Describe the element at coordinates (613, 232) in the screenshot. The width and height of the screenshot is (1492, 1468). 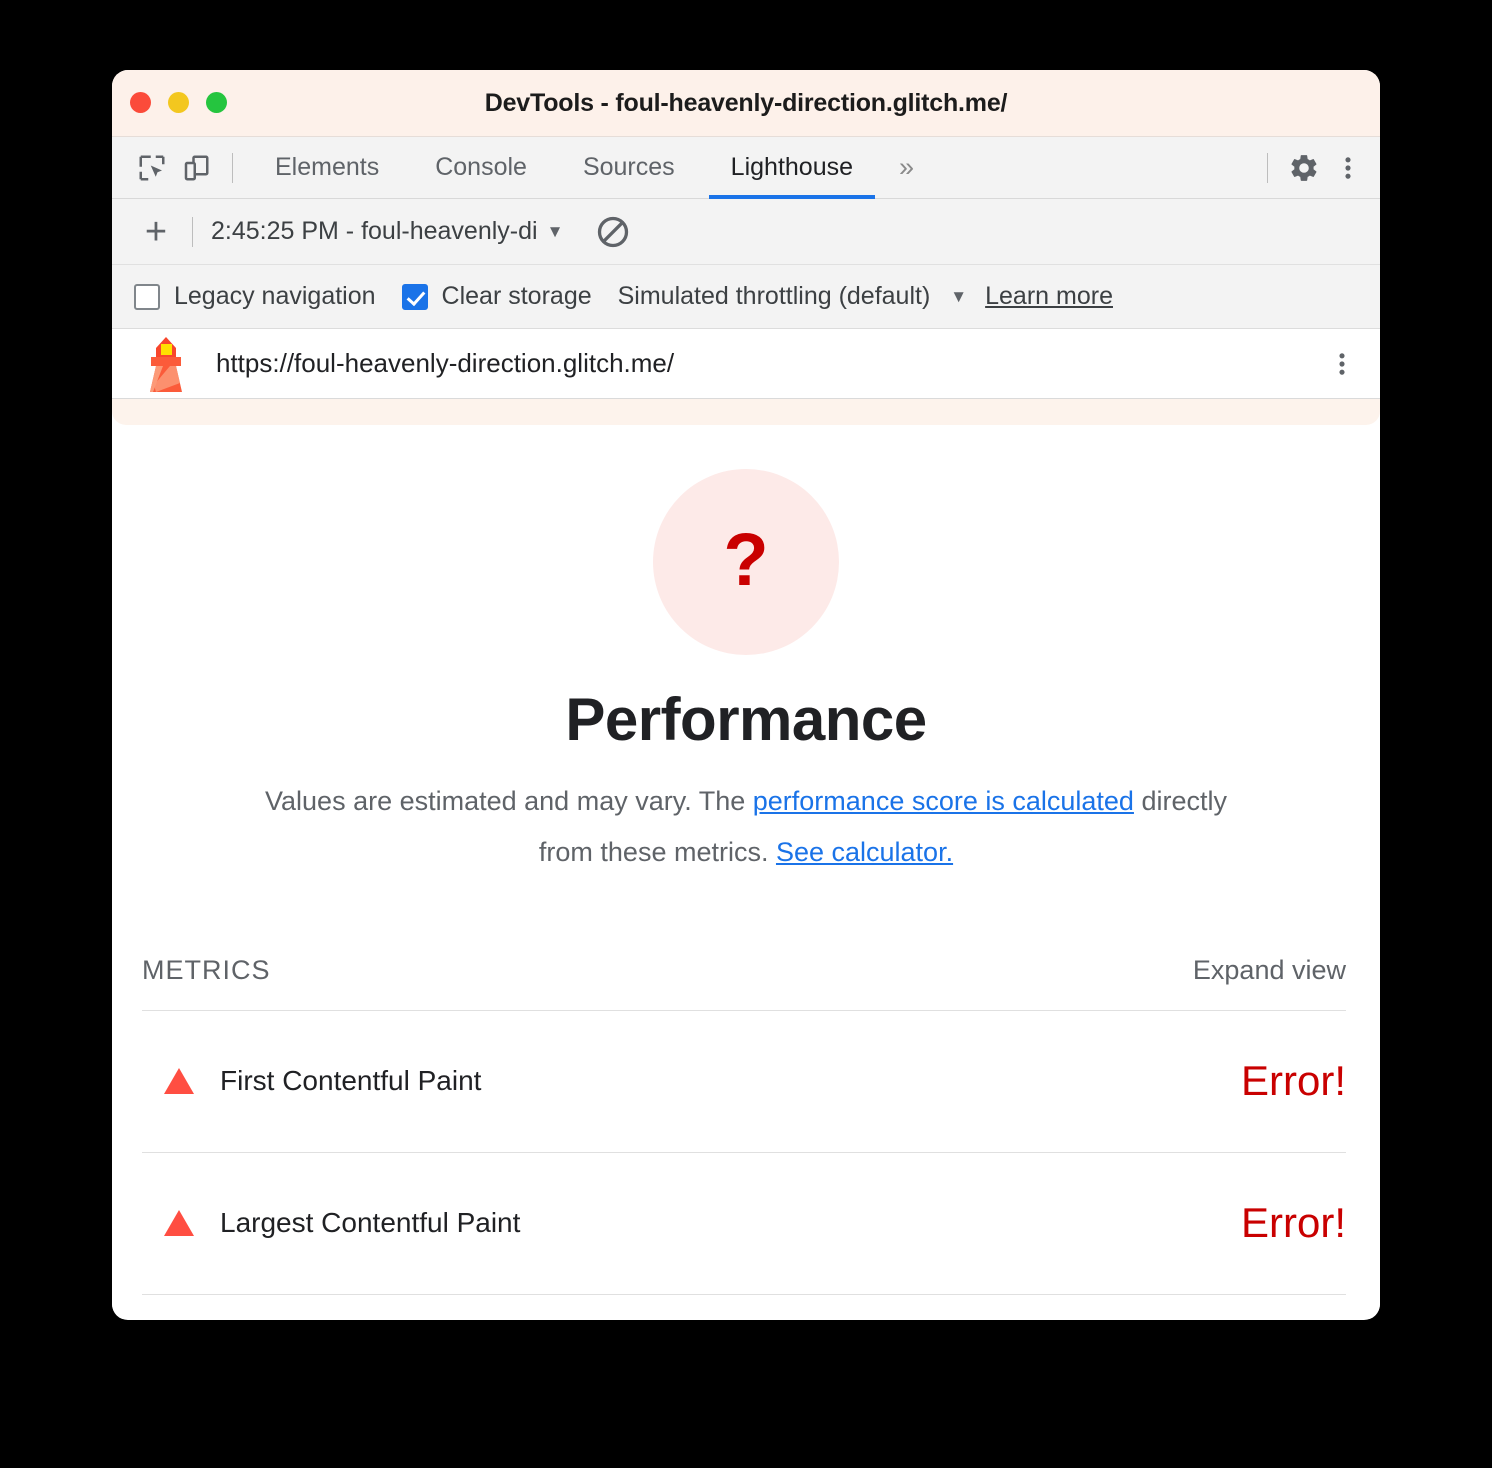
I see `clear-all-reports-button` at that location.